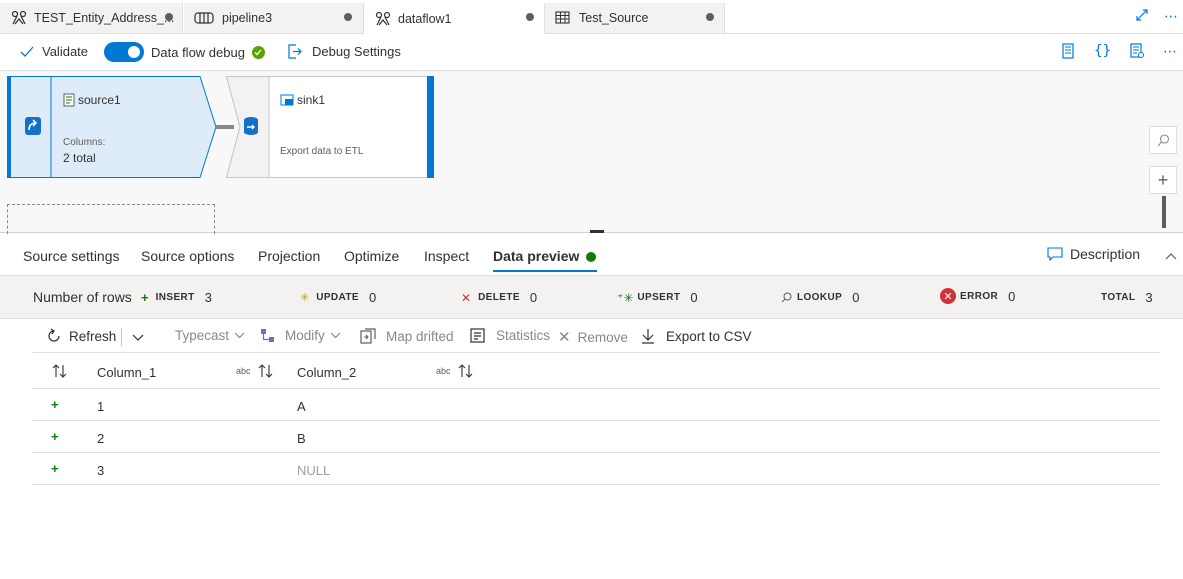 The width and height of the screenshot is (1183, 579). What do you see at coordinates (19, 18) in the screenshot?
I see `dataflow-icon` at bounding box center [19, 18].